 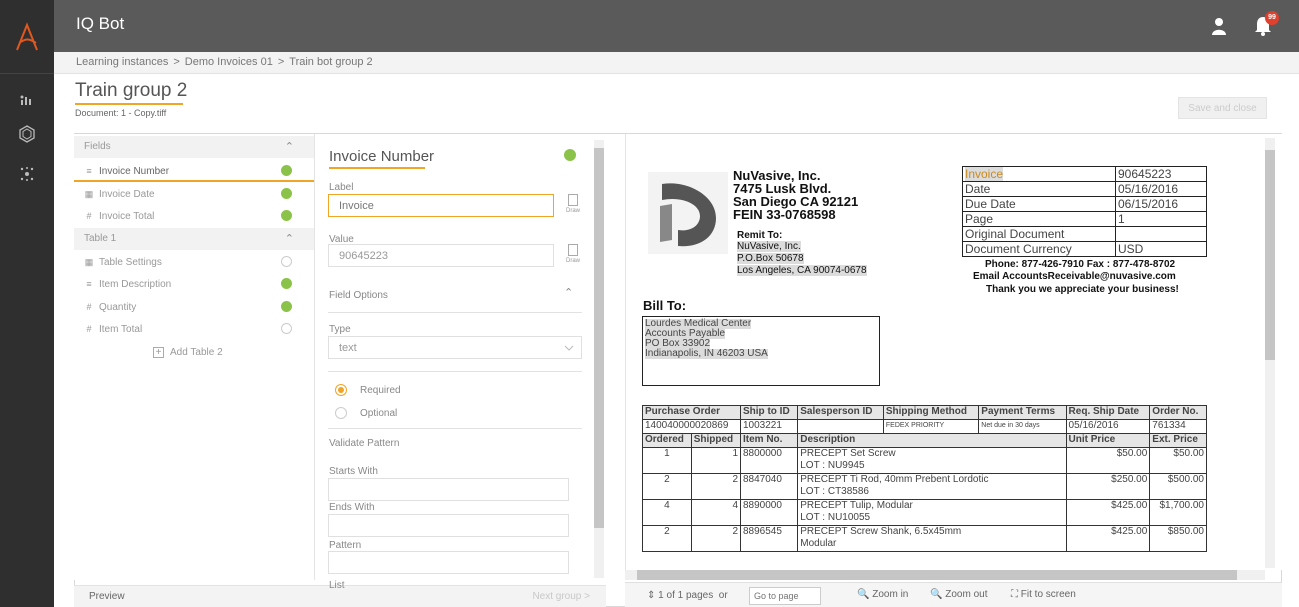 I want to click on item-description: PRECEPT Tulip, Modular, so click(x=856, y=506).